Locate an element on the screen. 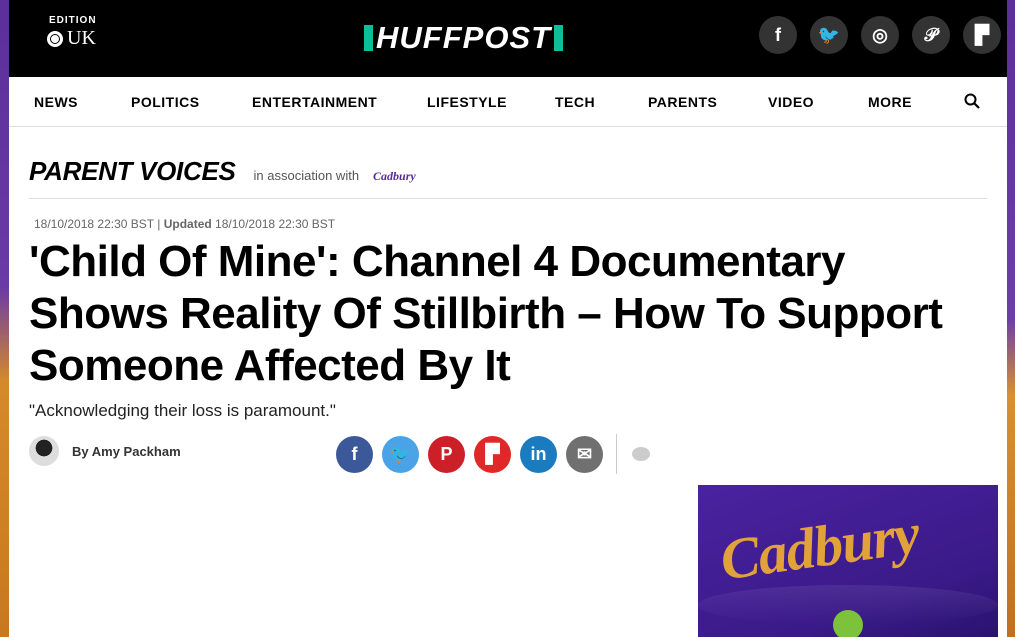 This screenshot has width=1015, height=637. author-avatar is located at coordinates (44, 451).